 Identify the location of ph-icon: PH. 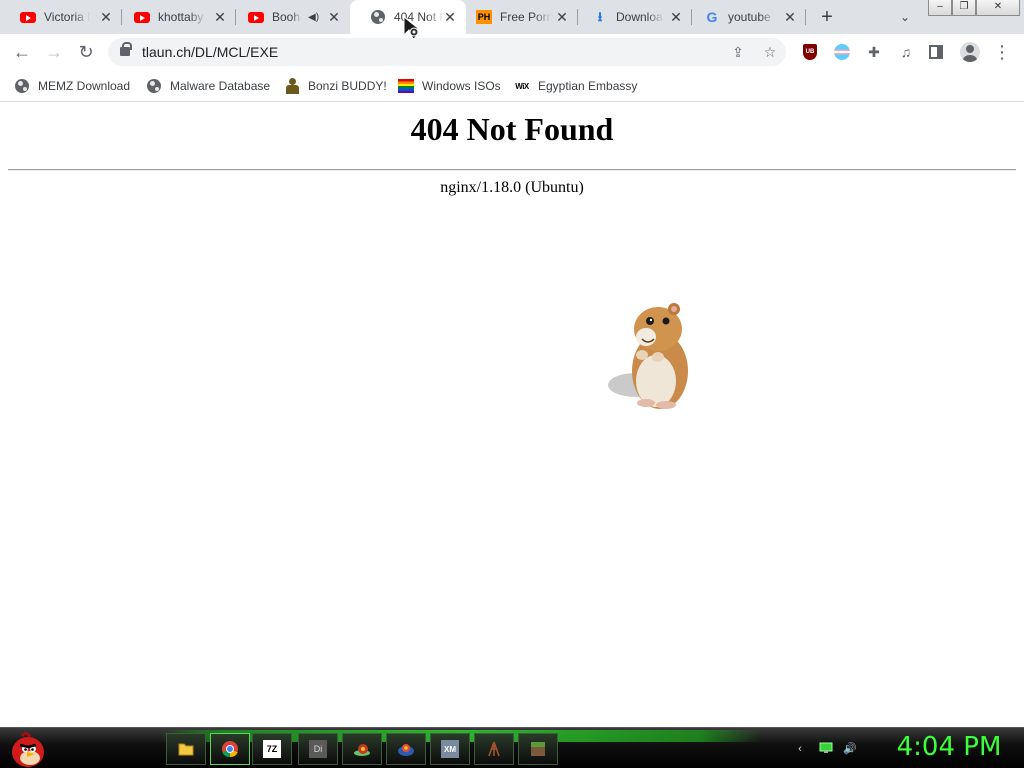
(484, 17).